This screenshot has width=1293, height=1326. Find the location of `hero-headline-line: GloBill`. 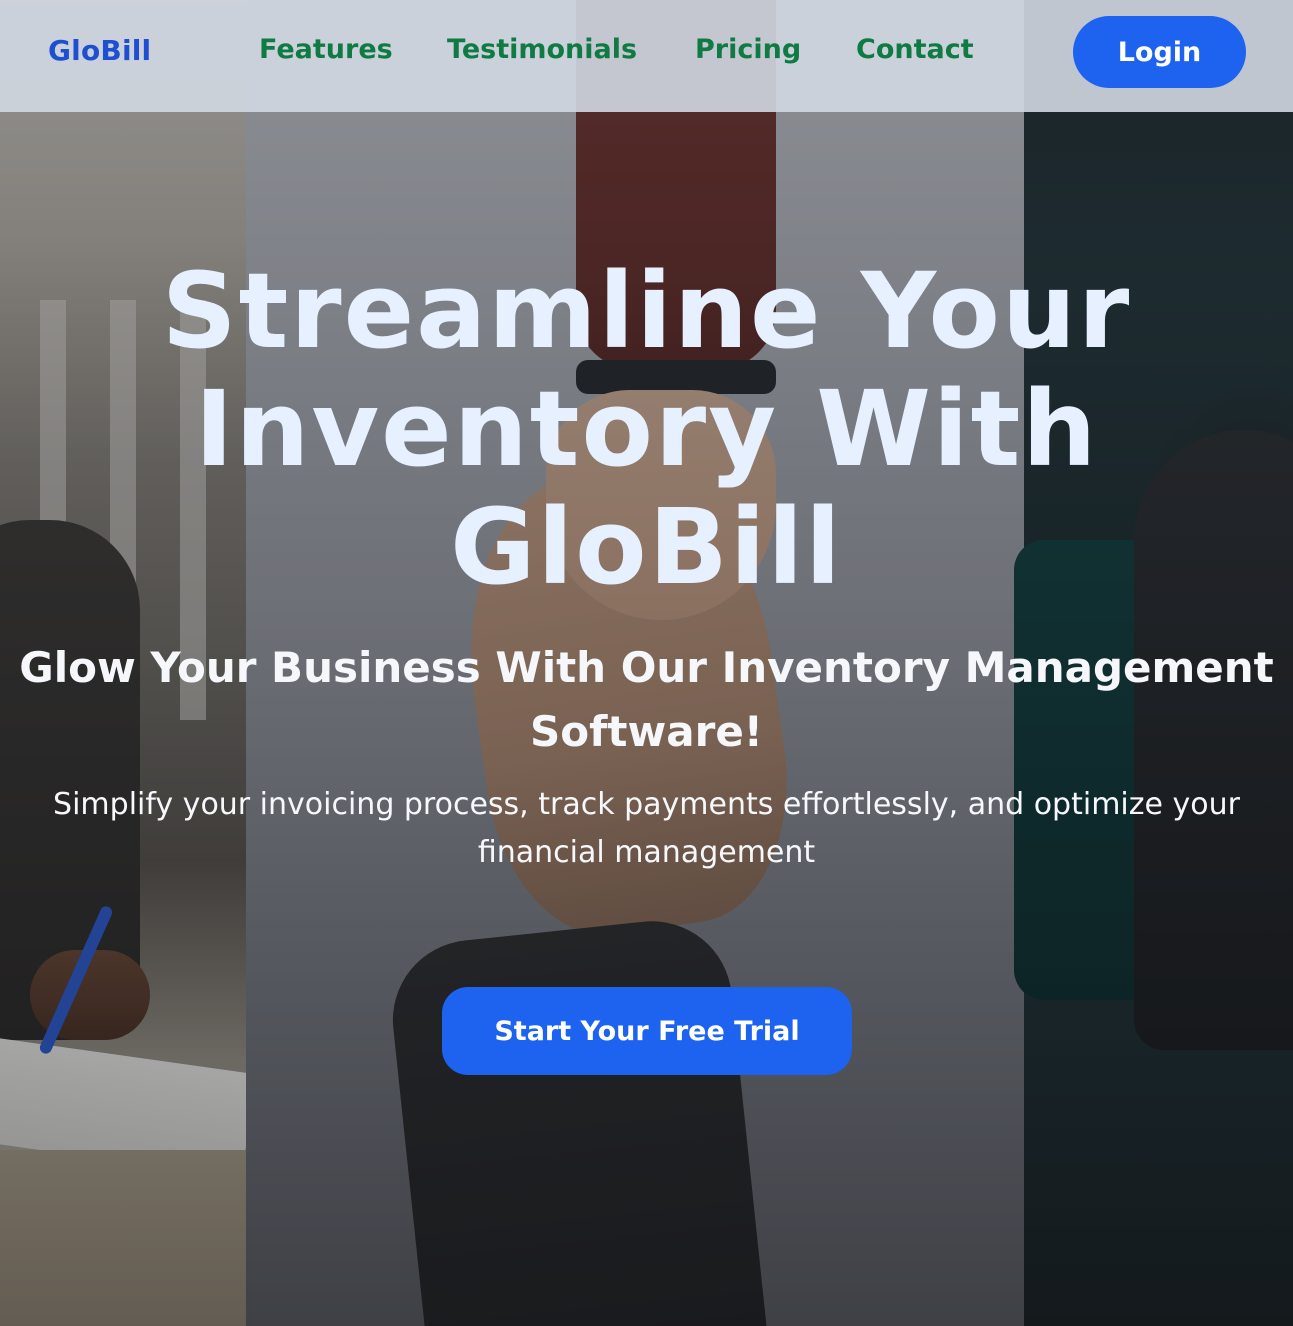

hero-headline-line: GloBill is located at coordinates (646, 547).